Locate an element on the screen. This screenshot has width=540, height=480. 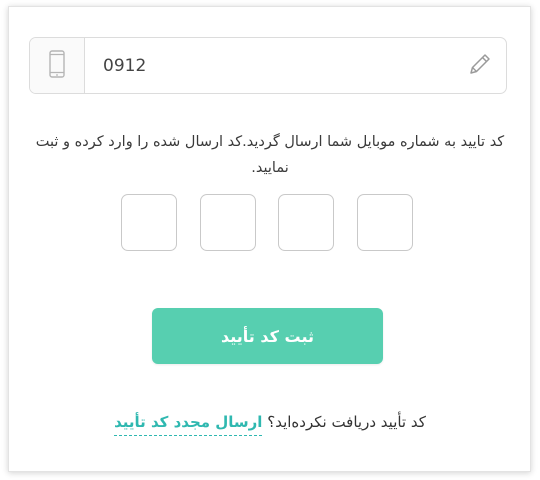
phone-field-group is located at coordinates (268, 65).